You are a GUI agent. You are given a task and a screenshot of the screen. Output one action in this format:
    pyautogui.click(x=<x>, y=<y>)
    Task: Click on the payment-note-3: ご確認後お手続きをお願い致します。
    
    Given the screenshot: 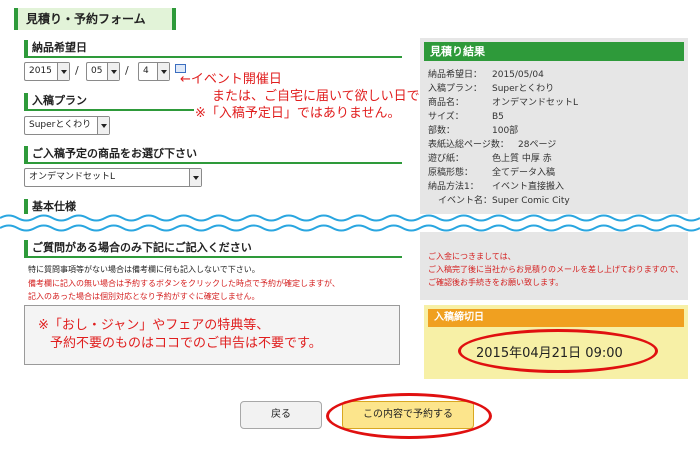 What is the action you would take?
    pyautogui.click(x=496, y=282)
    